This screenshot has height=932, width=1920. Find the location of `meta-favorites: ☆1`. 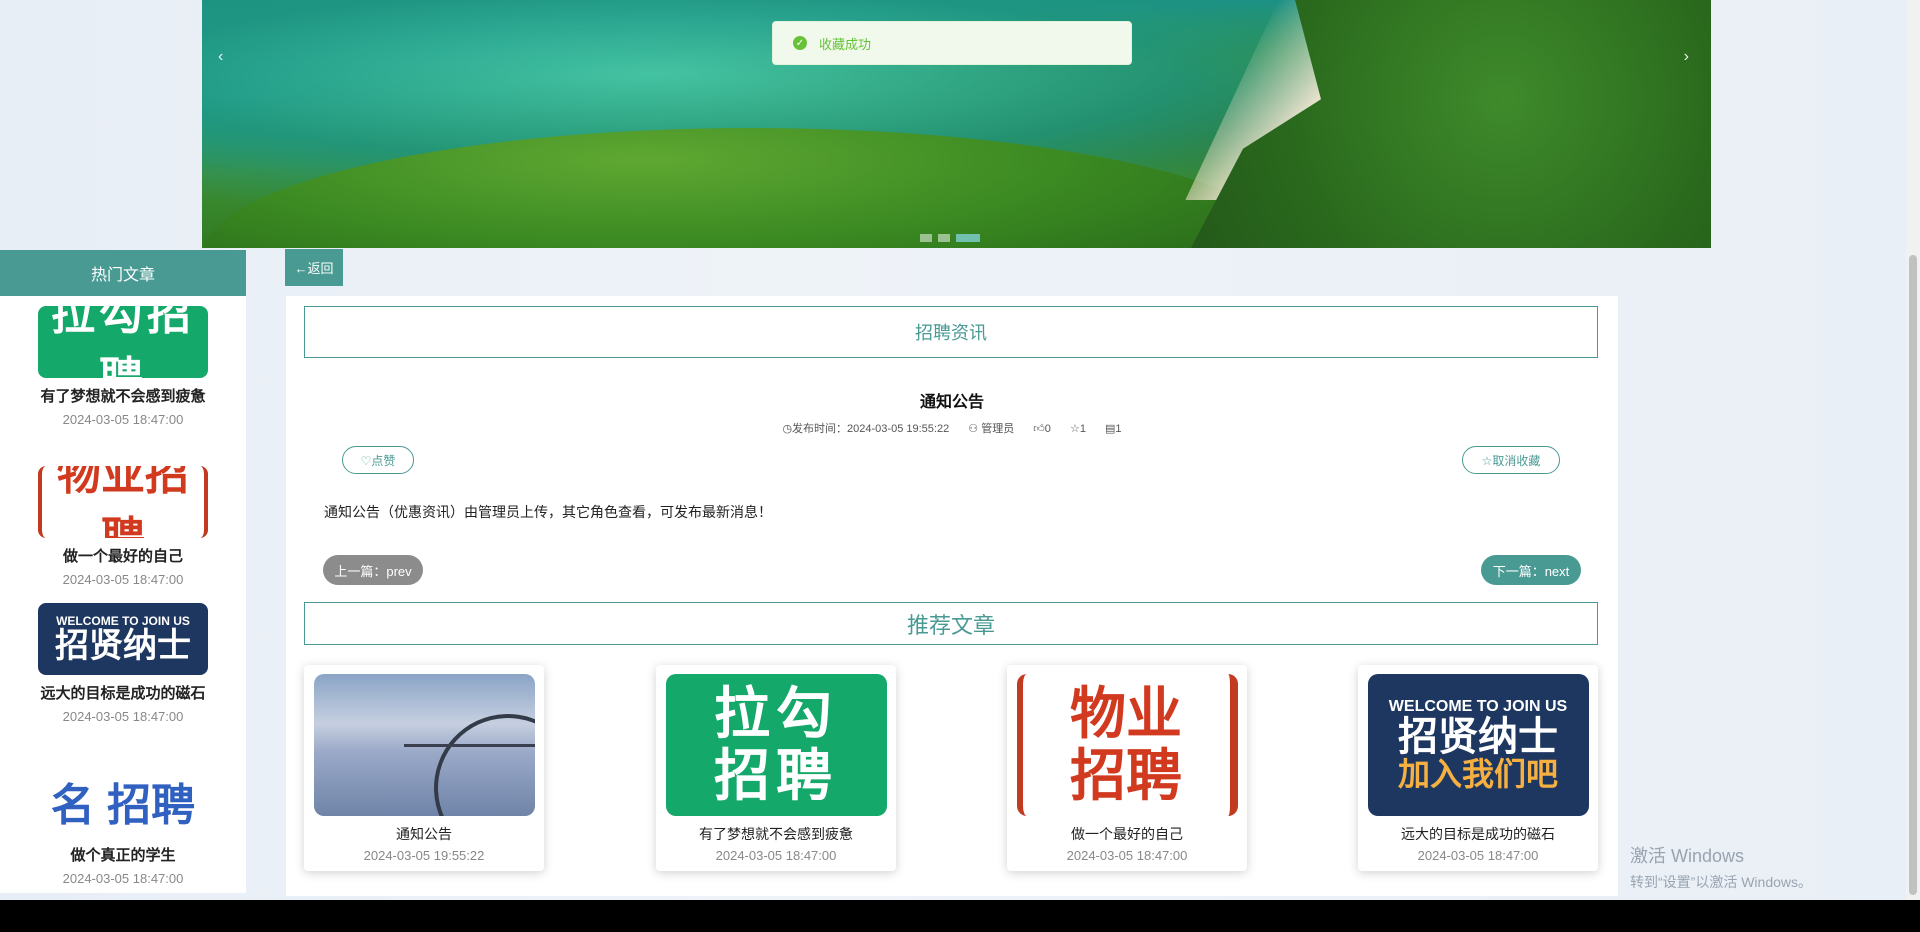

meta-favorites: ☆1 is located at coordinates (1078, 429).